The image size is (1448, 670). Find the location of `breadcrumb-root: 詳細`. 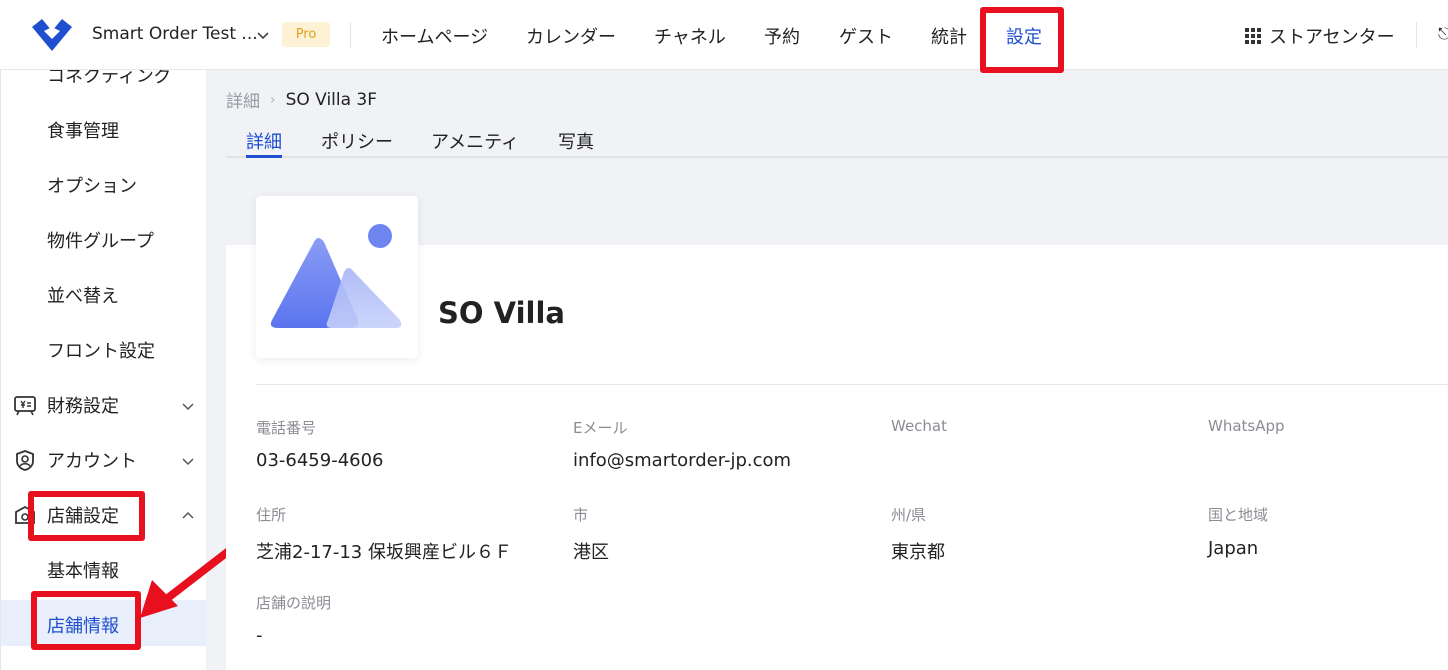

breadcrumb-root: 詳細 is located at coordinates (243, 99).